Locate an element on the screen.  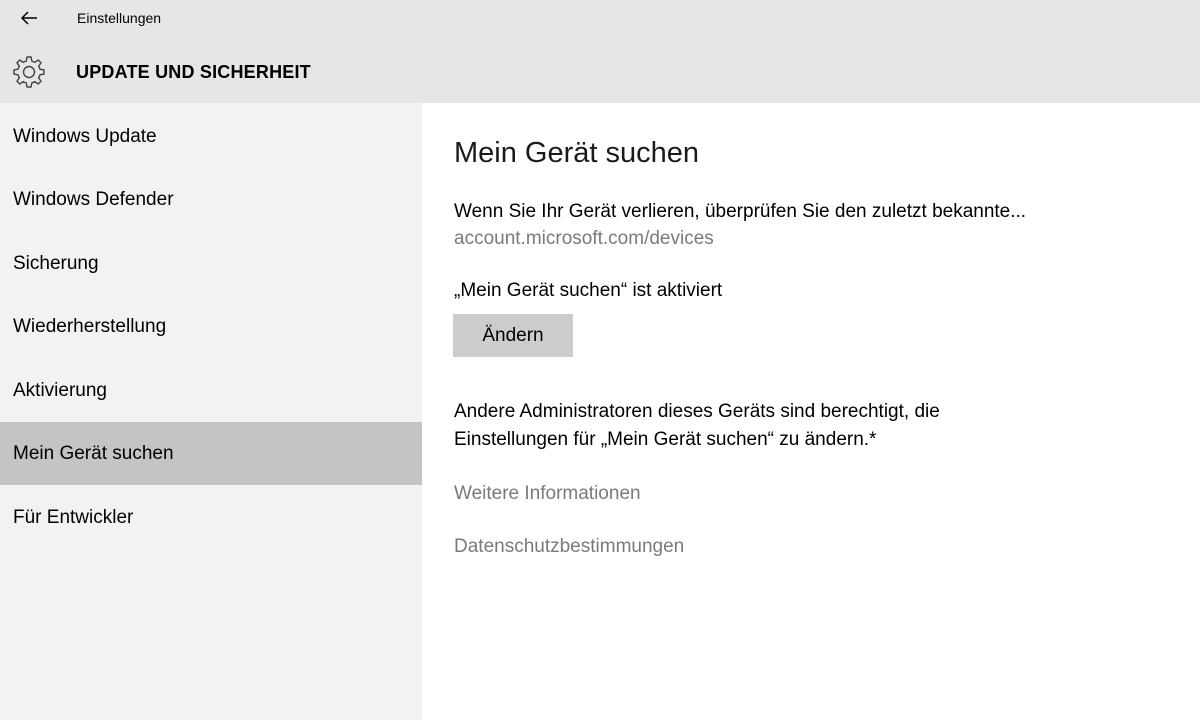
sidebar-item-sicherung: Sicherung is located at coordinates (211, 263).